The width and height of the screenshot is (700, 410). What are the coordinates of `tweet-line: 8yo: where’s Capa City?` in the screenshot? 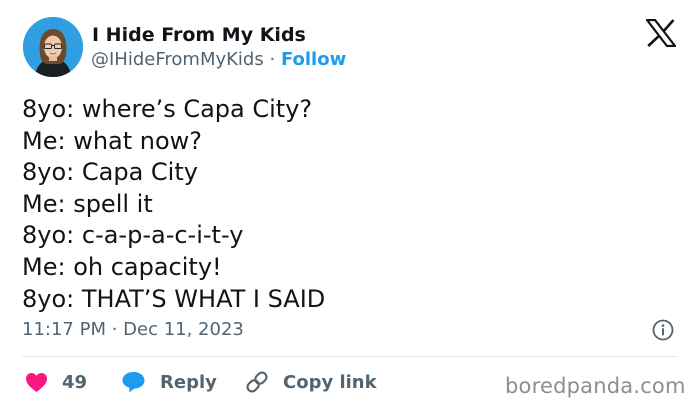 It's located at (167, 109).